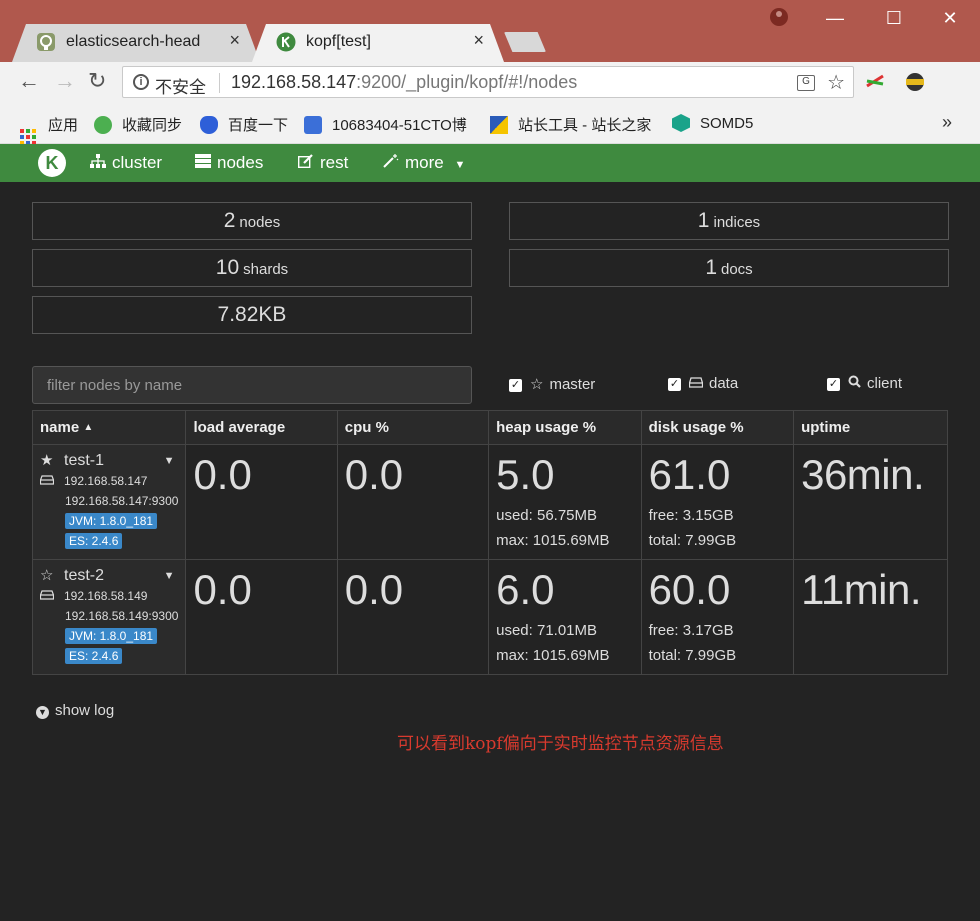  I want to click on browser-titlebar: elasticsearch-head × kopf[test] × — ☐ ✕, so click(490, 31).